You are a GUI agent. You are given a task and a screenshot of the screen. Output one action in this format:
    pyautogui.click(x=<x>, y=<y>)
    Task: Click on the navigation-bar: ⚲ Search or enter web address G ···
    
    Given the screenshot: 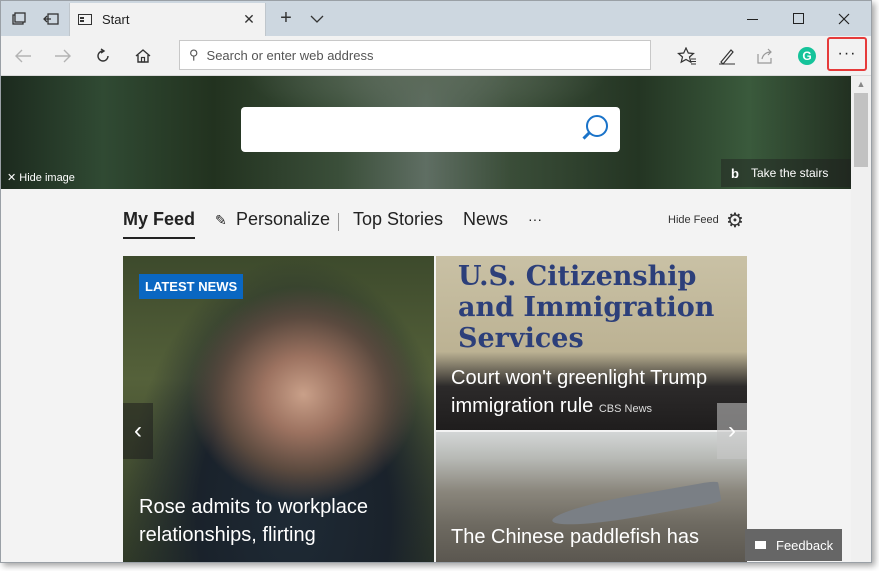 What is the action you would take?
    pyautogui.click(x=436, y=56)
    